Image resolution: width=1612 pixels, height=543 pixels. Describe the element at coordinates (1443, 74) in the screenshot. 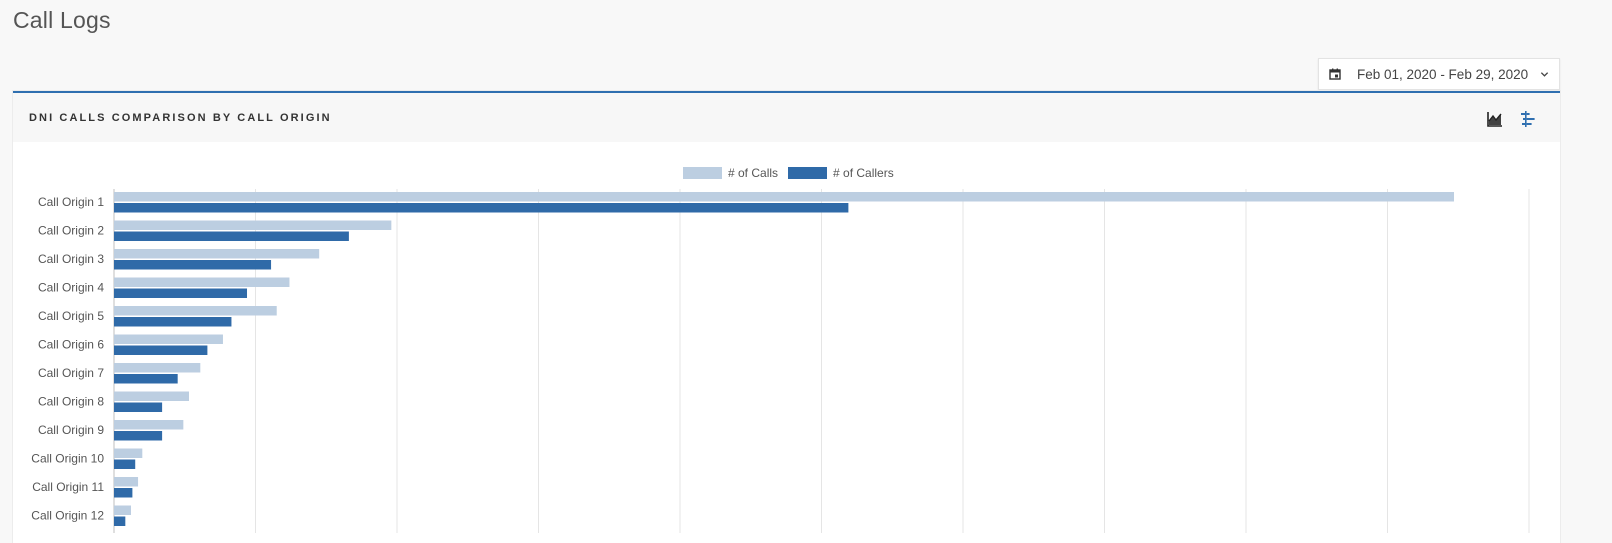

I see `date-range-text: Feb 01, 2020 - Feb 29, 2020` at that location.